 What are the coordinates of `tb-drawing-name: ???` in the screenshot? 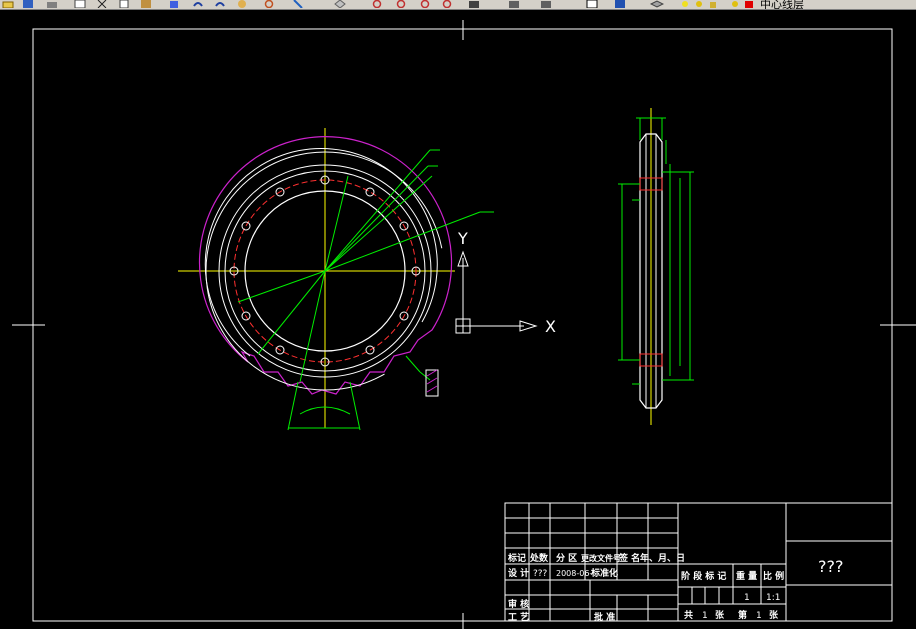 It's located at (830, 566).